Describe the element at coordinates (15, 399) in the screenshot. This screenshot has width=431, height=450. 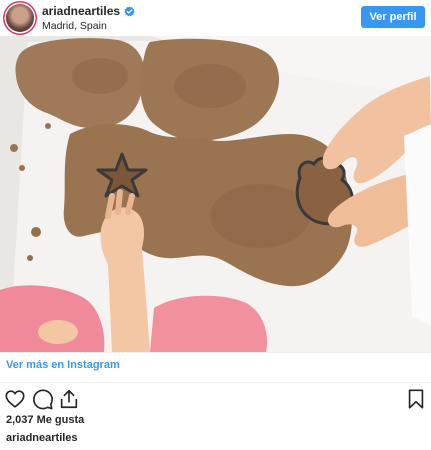
I see `heart-icon` at that location.